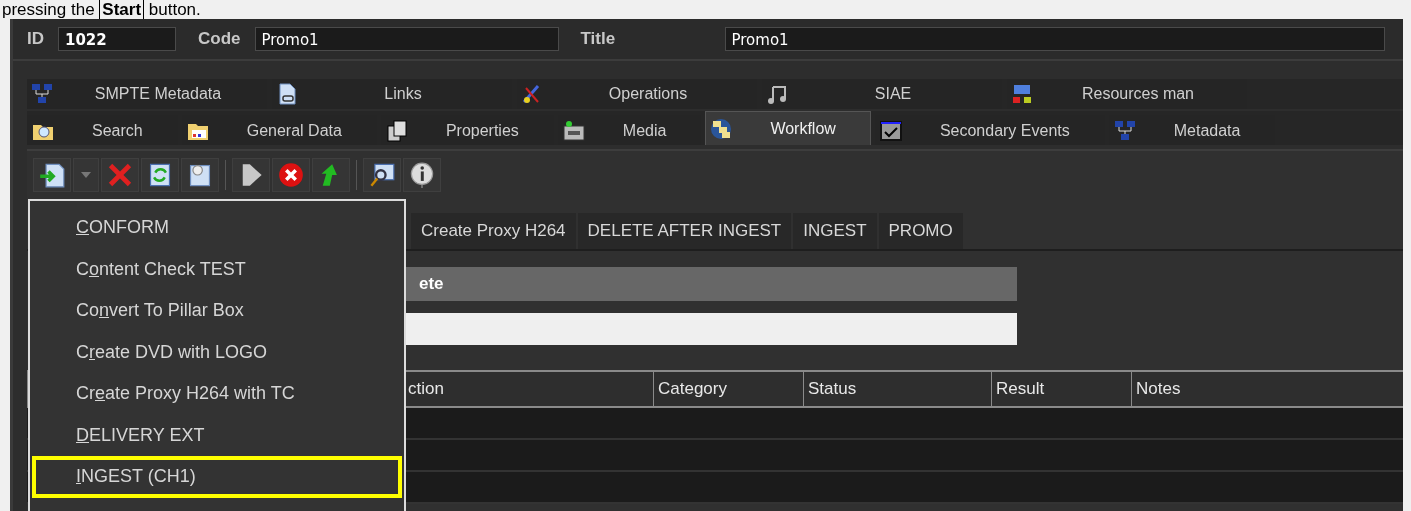 The width and height of the screenshot is (1411, 511). I want to click on id-field: 1022, so click(117, 39).